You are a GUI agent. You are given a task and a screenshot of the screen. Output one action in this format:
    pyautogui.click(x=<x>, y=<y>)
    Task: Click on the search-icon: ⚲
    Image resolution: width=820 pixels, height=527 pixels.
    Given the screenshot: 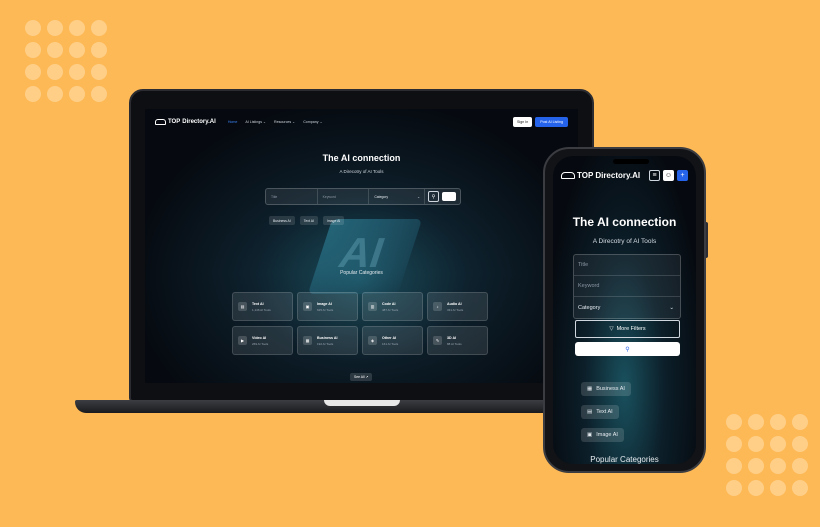 What is the action you would take?
    pyautogui.click(x=627, y=349)
    